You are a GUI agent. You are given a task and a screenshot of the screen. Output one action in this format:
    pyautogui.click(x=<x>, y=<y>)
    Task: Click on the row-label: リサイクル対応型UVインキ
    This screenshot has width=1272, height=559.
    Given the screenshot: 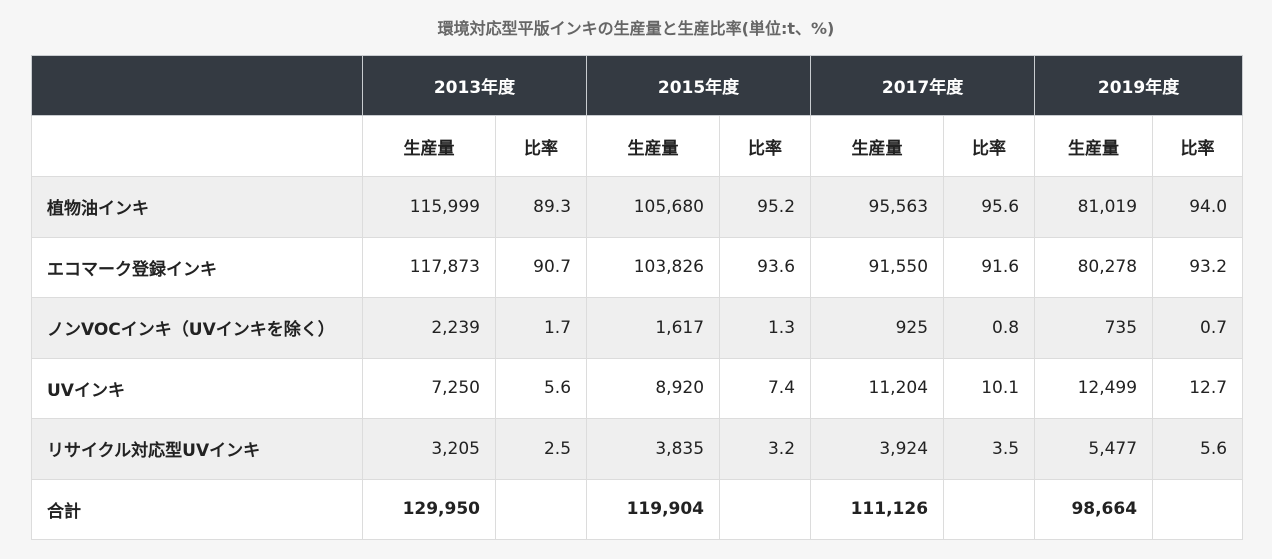 What is the action you would take?
    pyautogui.click(x=197, y=449)
    